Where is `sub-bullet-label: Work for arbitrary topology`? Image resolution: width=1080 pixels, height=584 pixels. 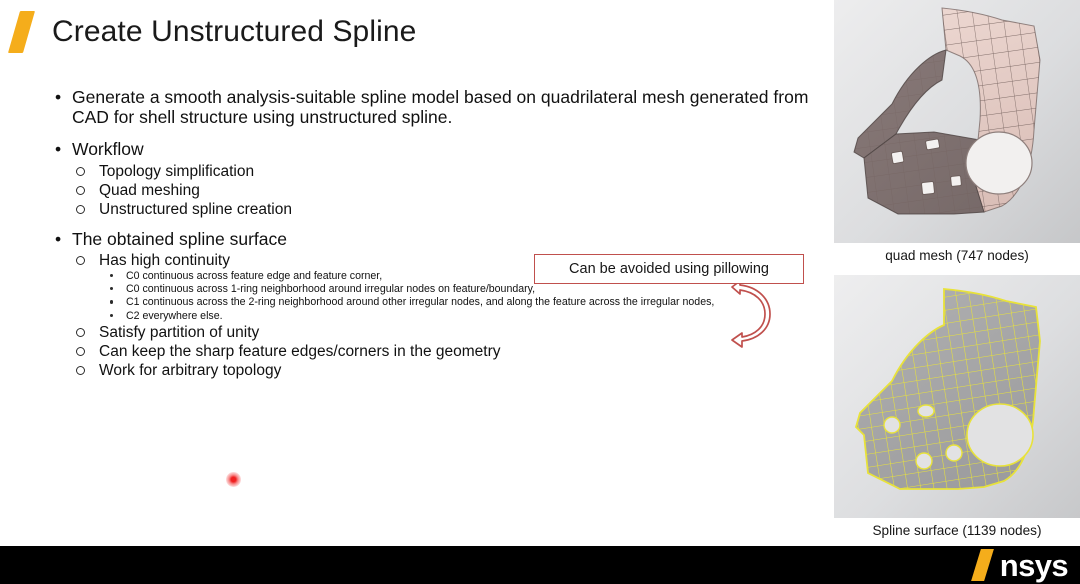
sub-bullet-label: Work for arbitrary topology is located at coordinates (190, 370).